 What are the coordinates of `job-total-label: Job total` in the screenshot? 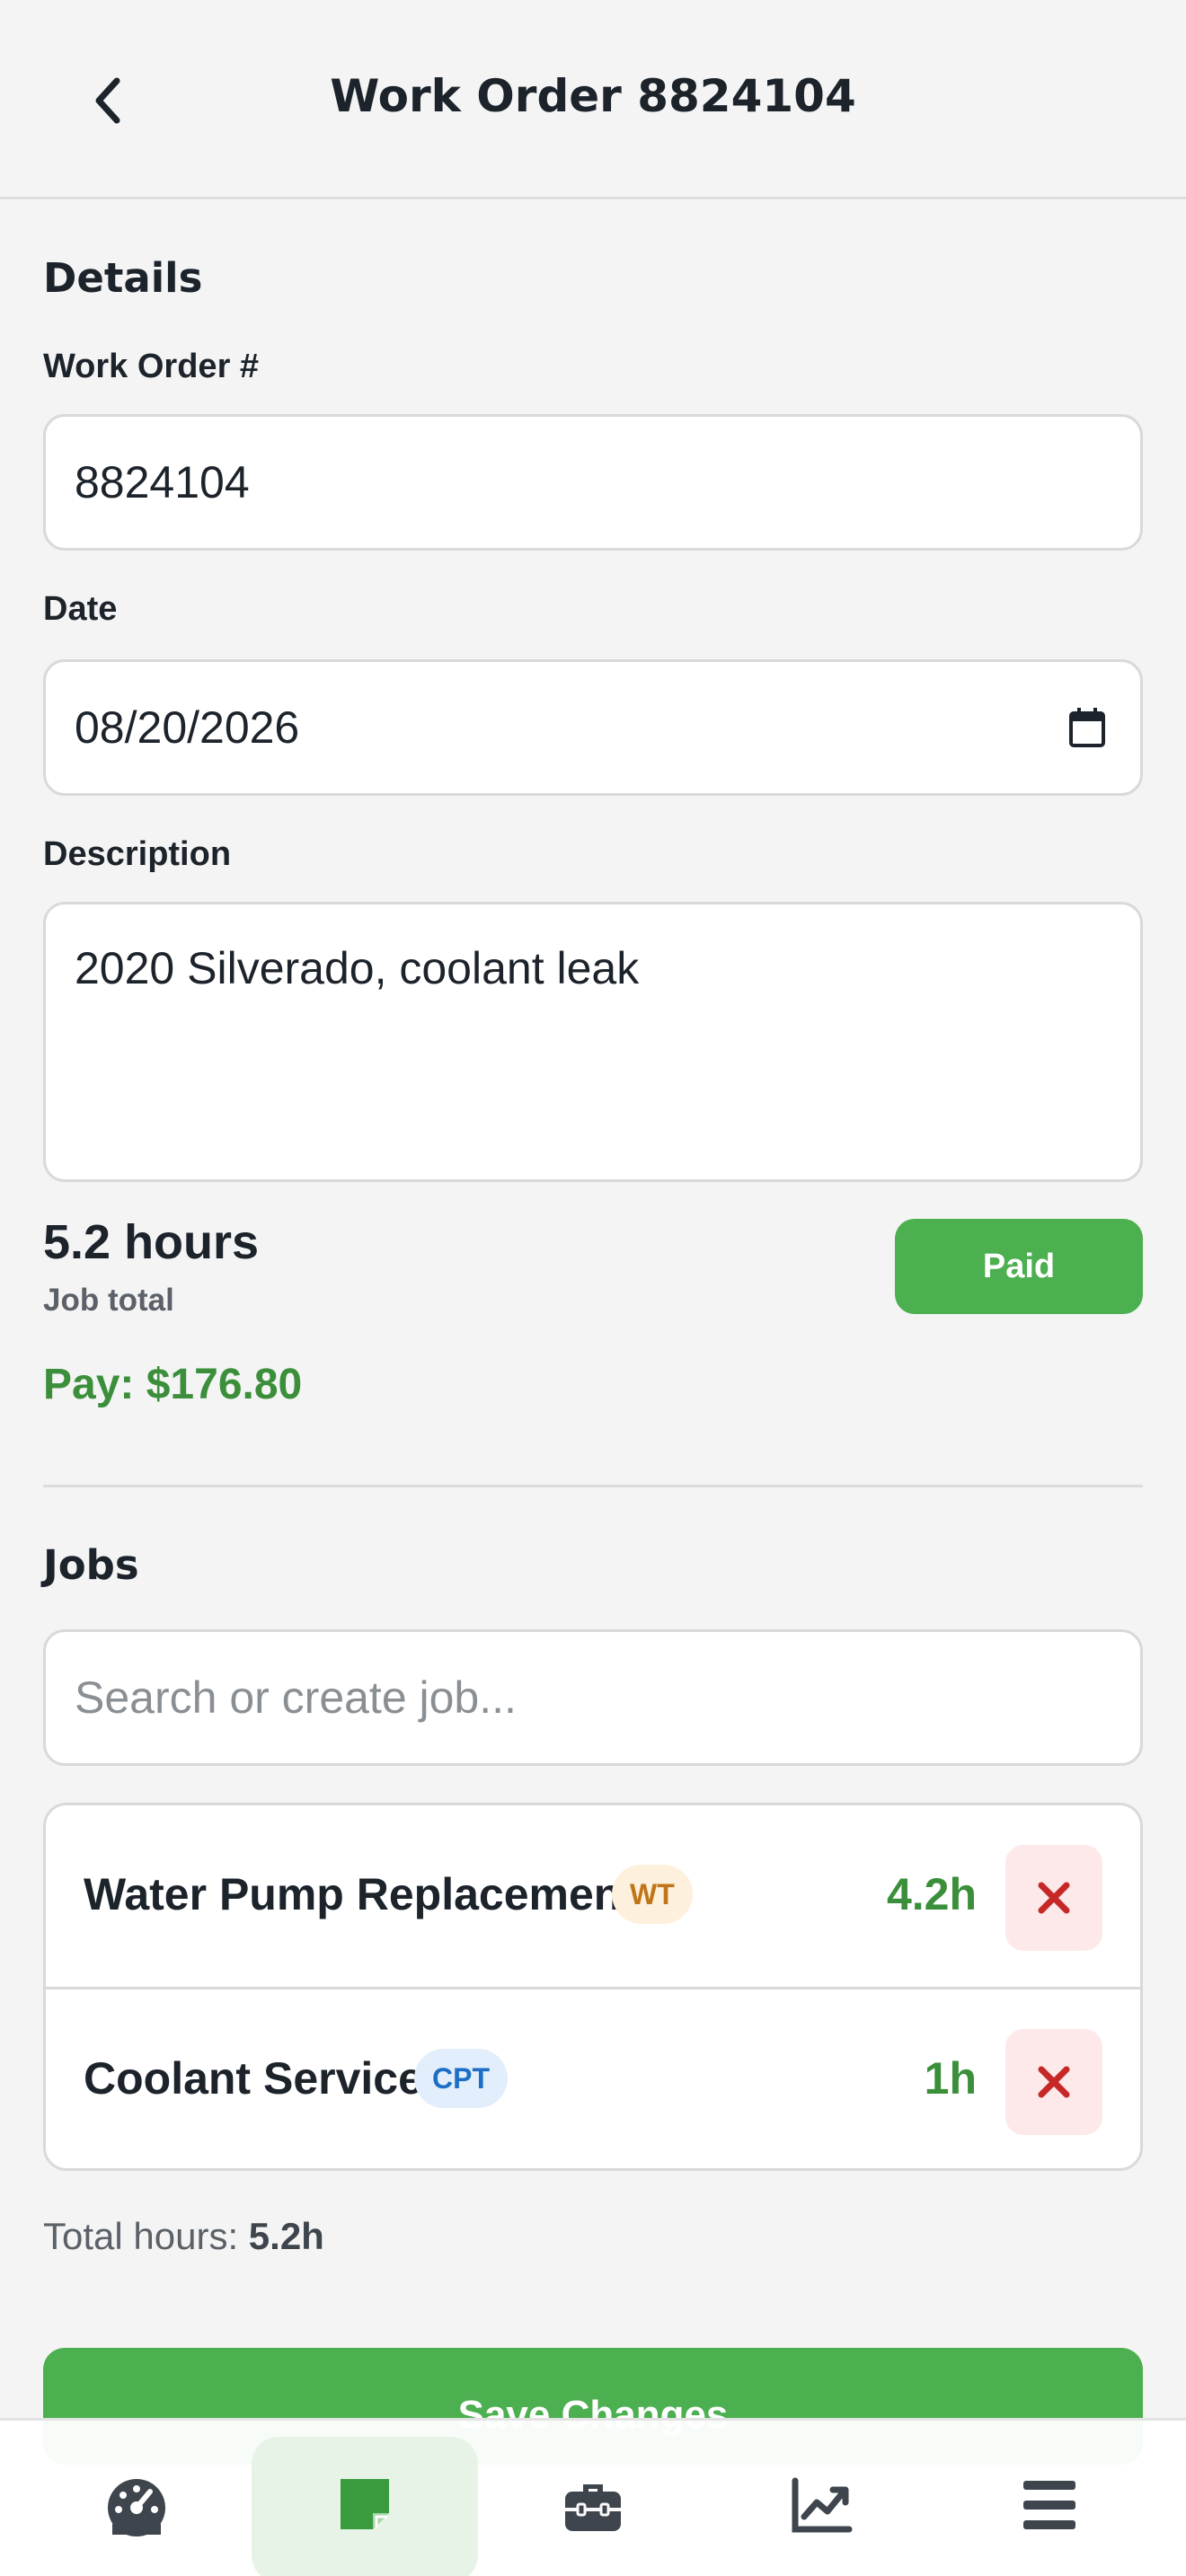 It's located at (108, 1300).